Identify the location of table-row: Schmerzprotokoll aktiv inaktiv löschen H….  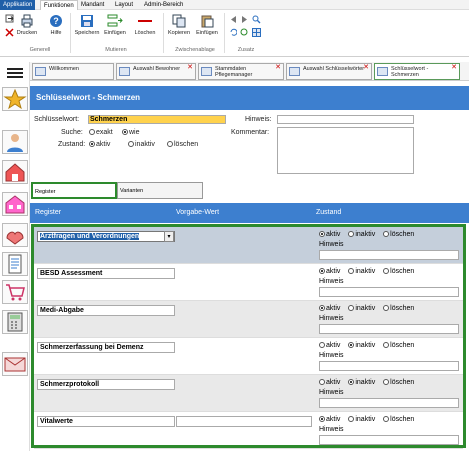
(248, 393).